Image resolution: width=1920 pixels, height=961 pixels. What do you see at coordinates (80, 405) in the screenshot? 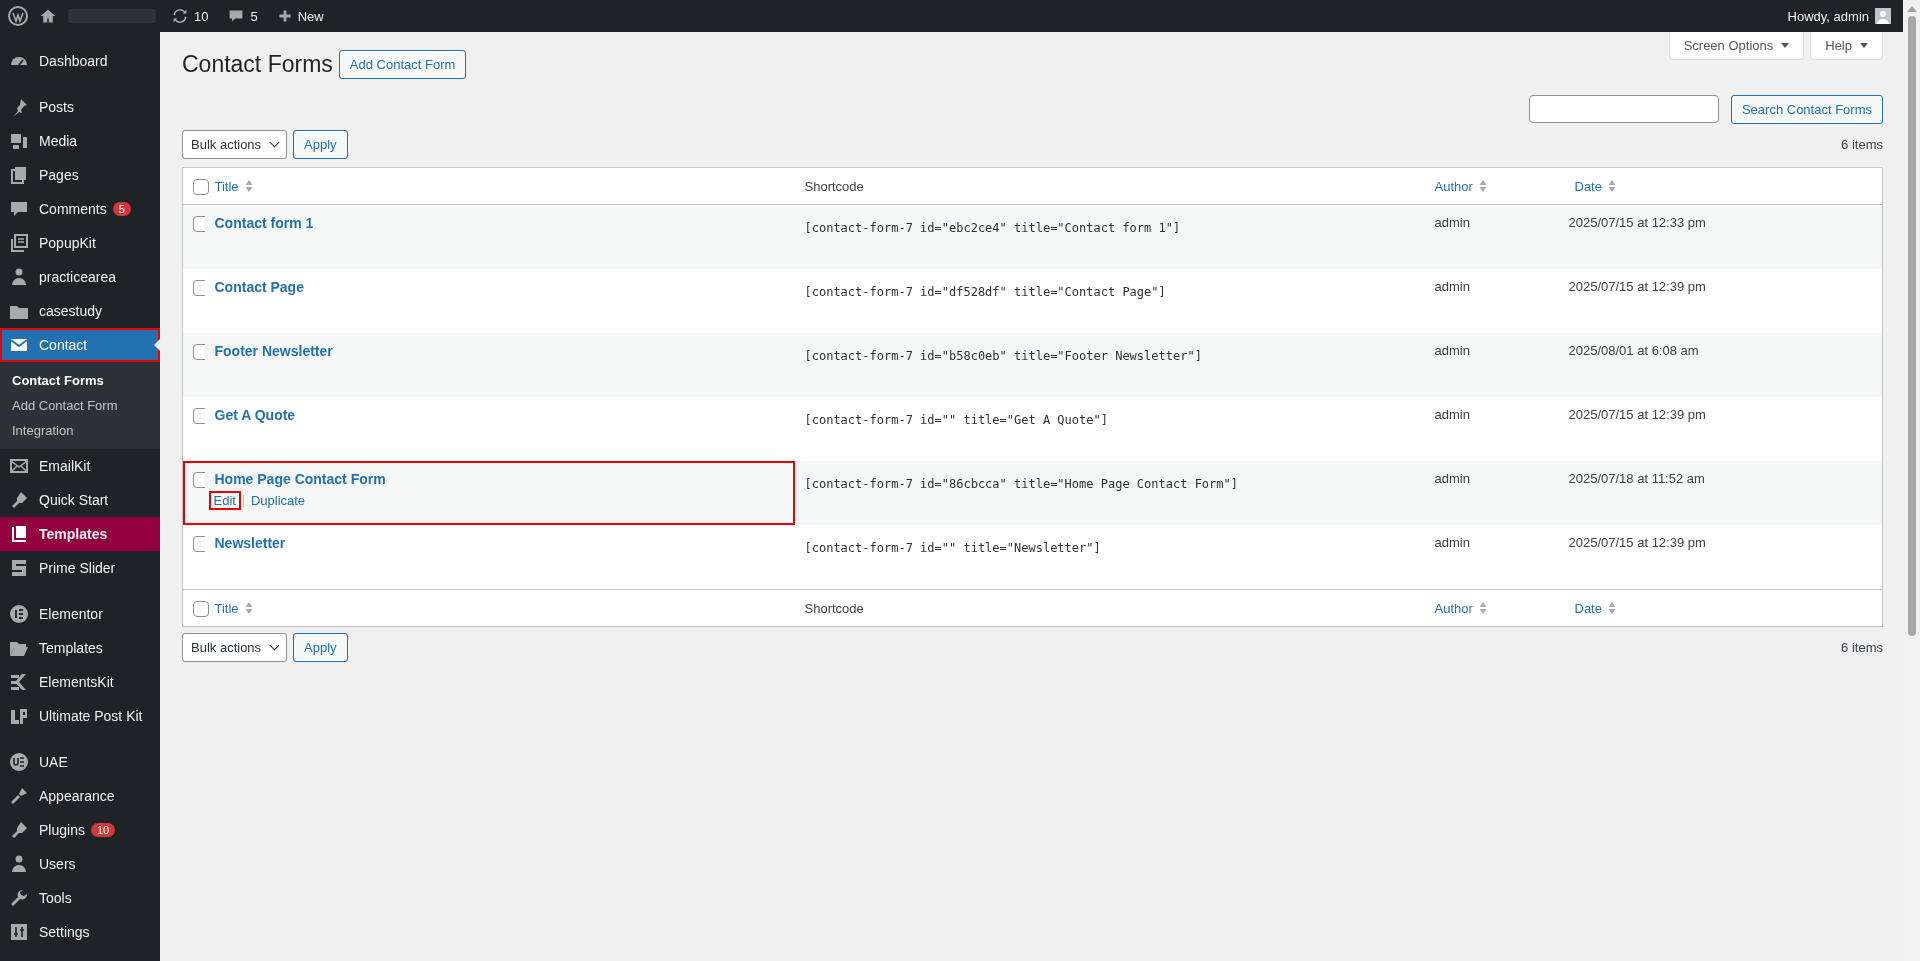
I see `submenu-item: Add Contact Form` at bounding box center [80, 405].